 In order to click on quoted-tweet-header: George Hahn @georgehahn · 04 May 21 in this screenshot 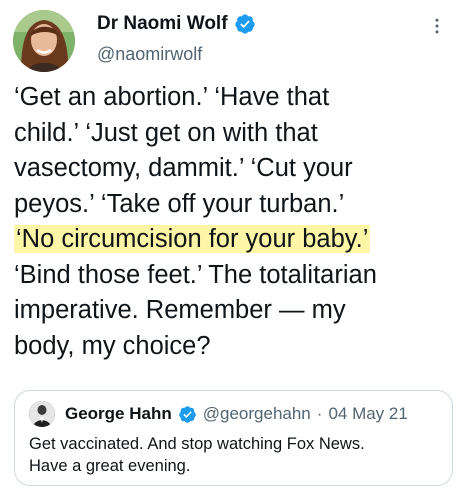, I will do `click(218, 414)`.